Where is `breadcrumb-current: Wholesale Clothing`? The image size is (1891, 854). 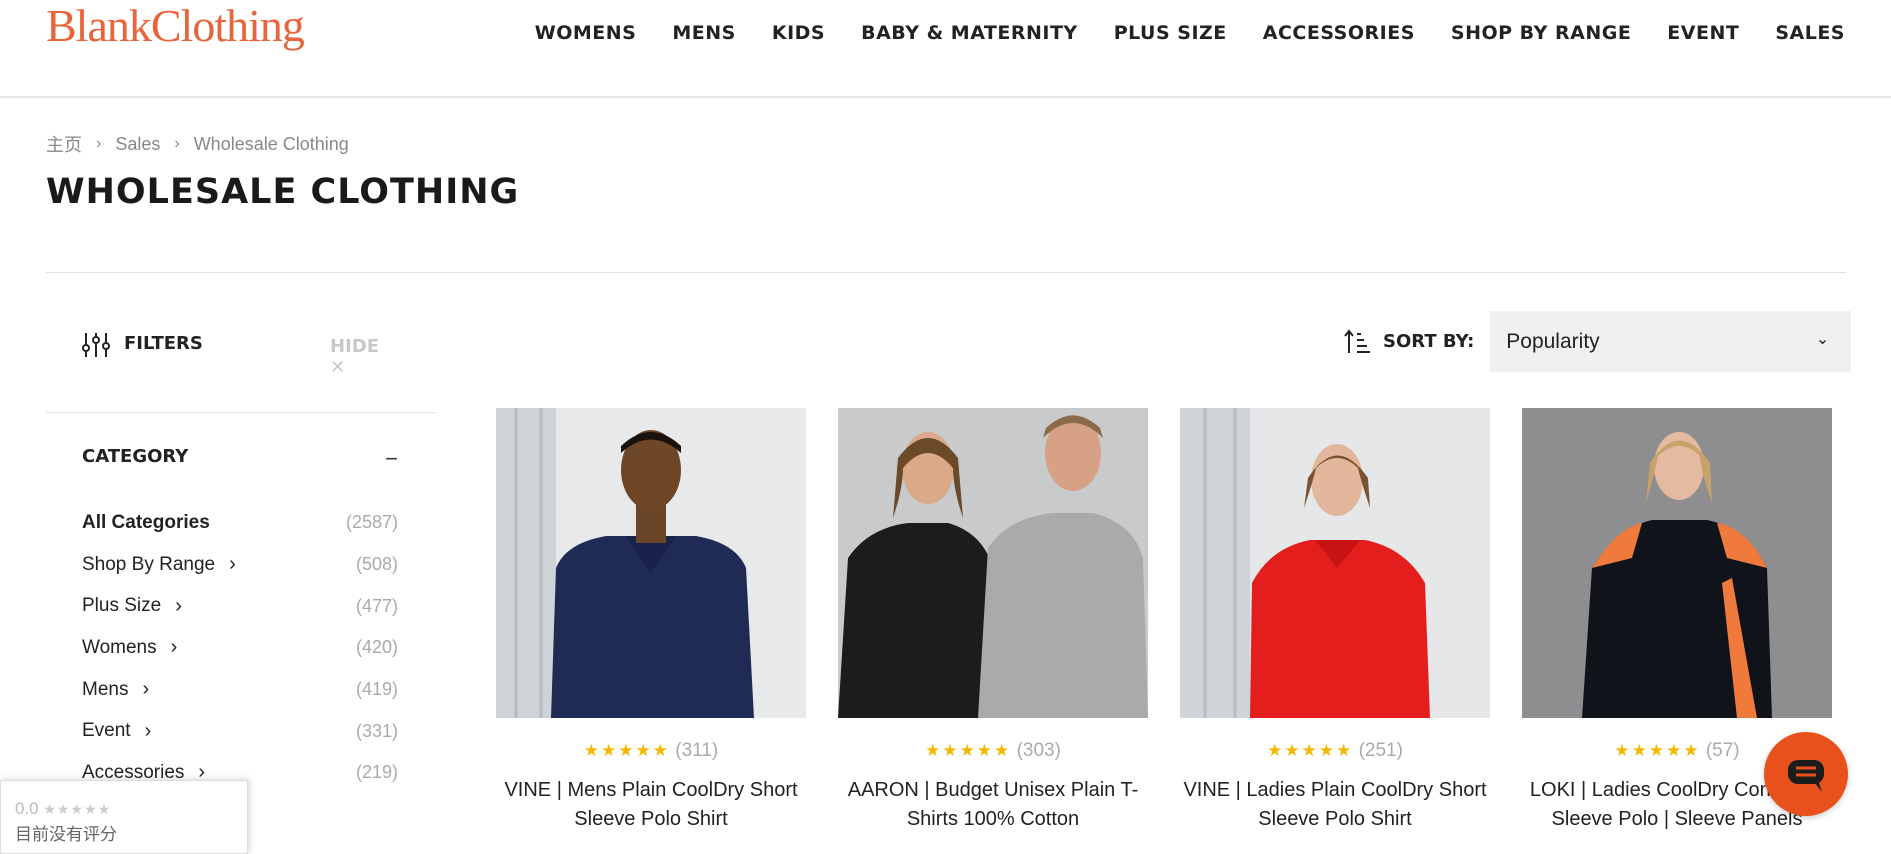
breadcrumb-current: Wholesale Clothing is located at coordinates (271, 143).